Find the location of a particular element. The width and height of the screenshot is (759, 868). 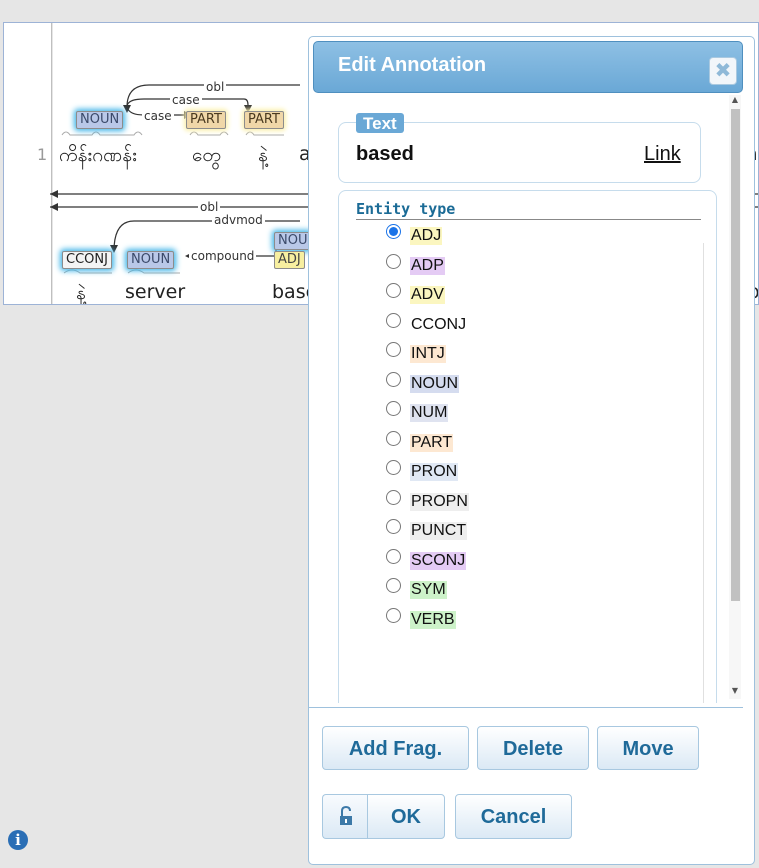

arc-label: compound is located at coordinates (223, 256).